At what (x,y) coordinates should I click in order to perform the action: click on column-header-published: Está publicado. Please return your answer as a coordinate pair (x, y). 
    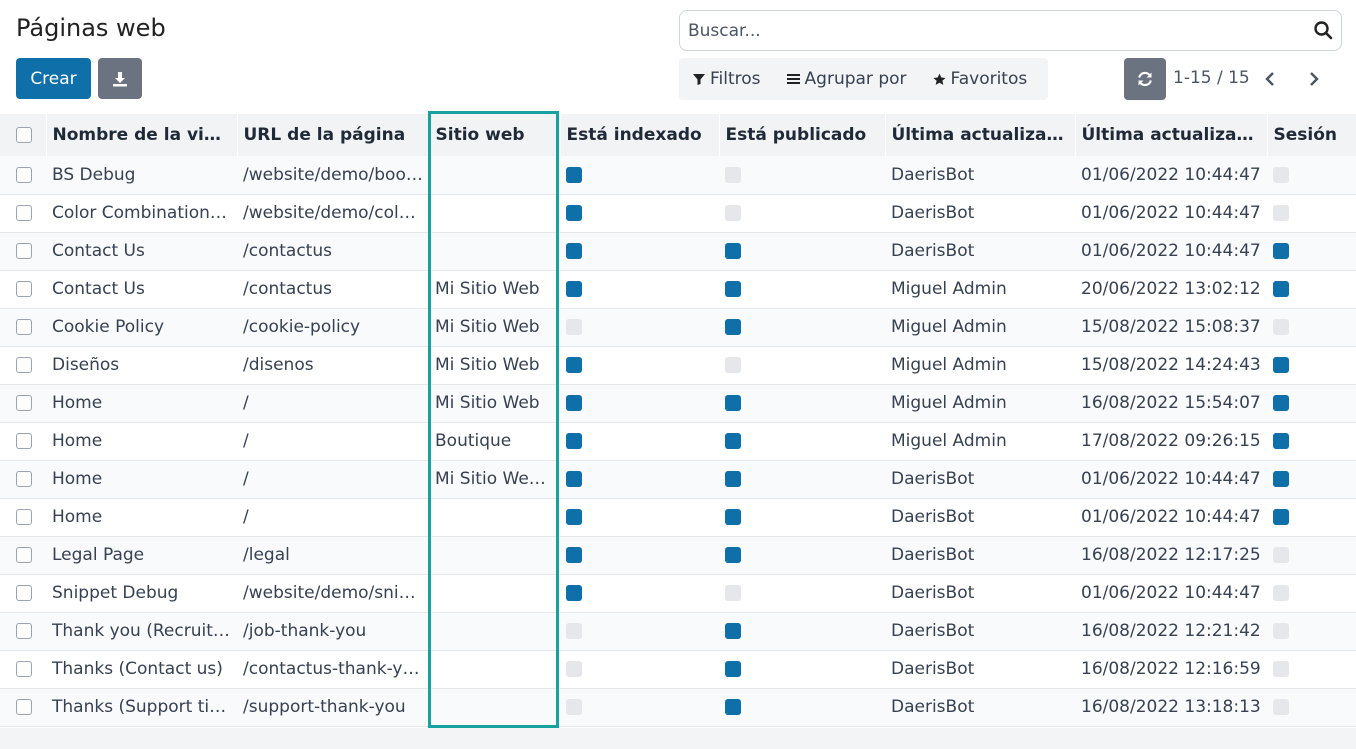
    Looking at the image, I should click on (802, 135).